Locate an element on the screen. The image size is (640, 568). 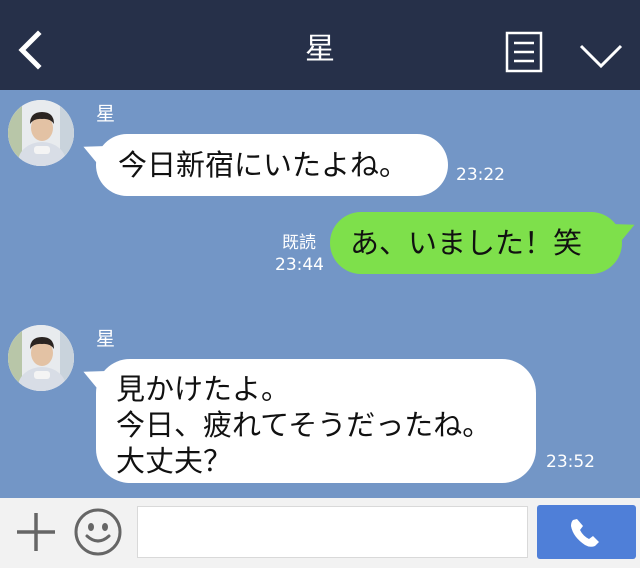
phone-icon is located at coordinates (585, 533).